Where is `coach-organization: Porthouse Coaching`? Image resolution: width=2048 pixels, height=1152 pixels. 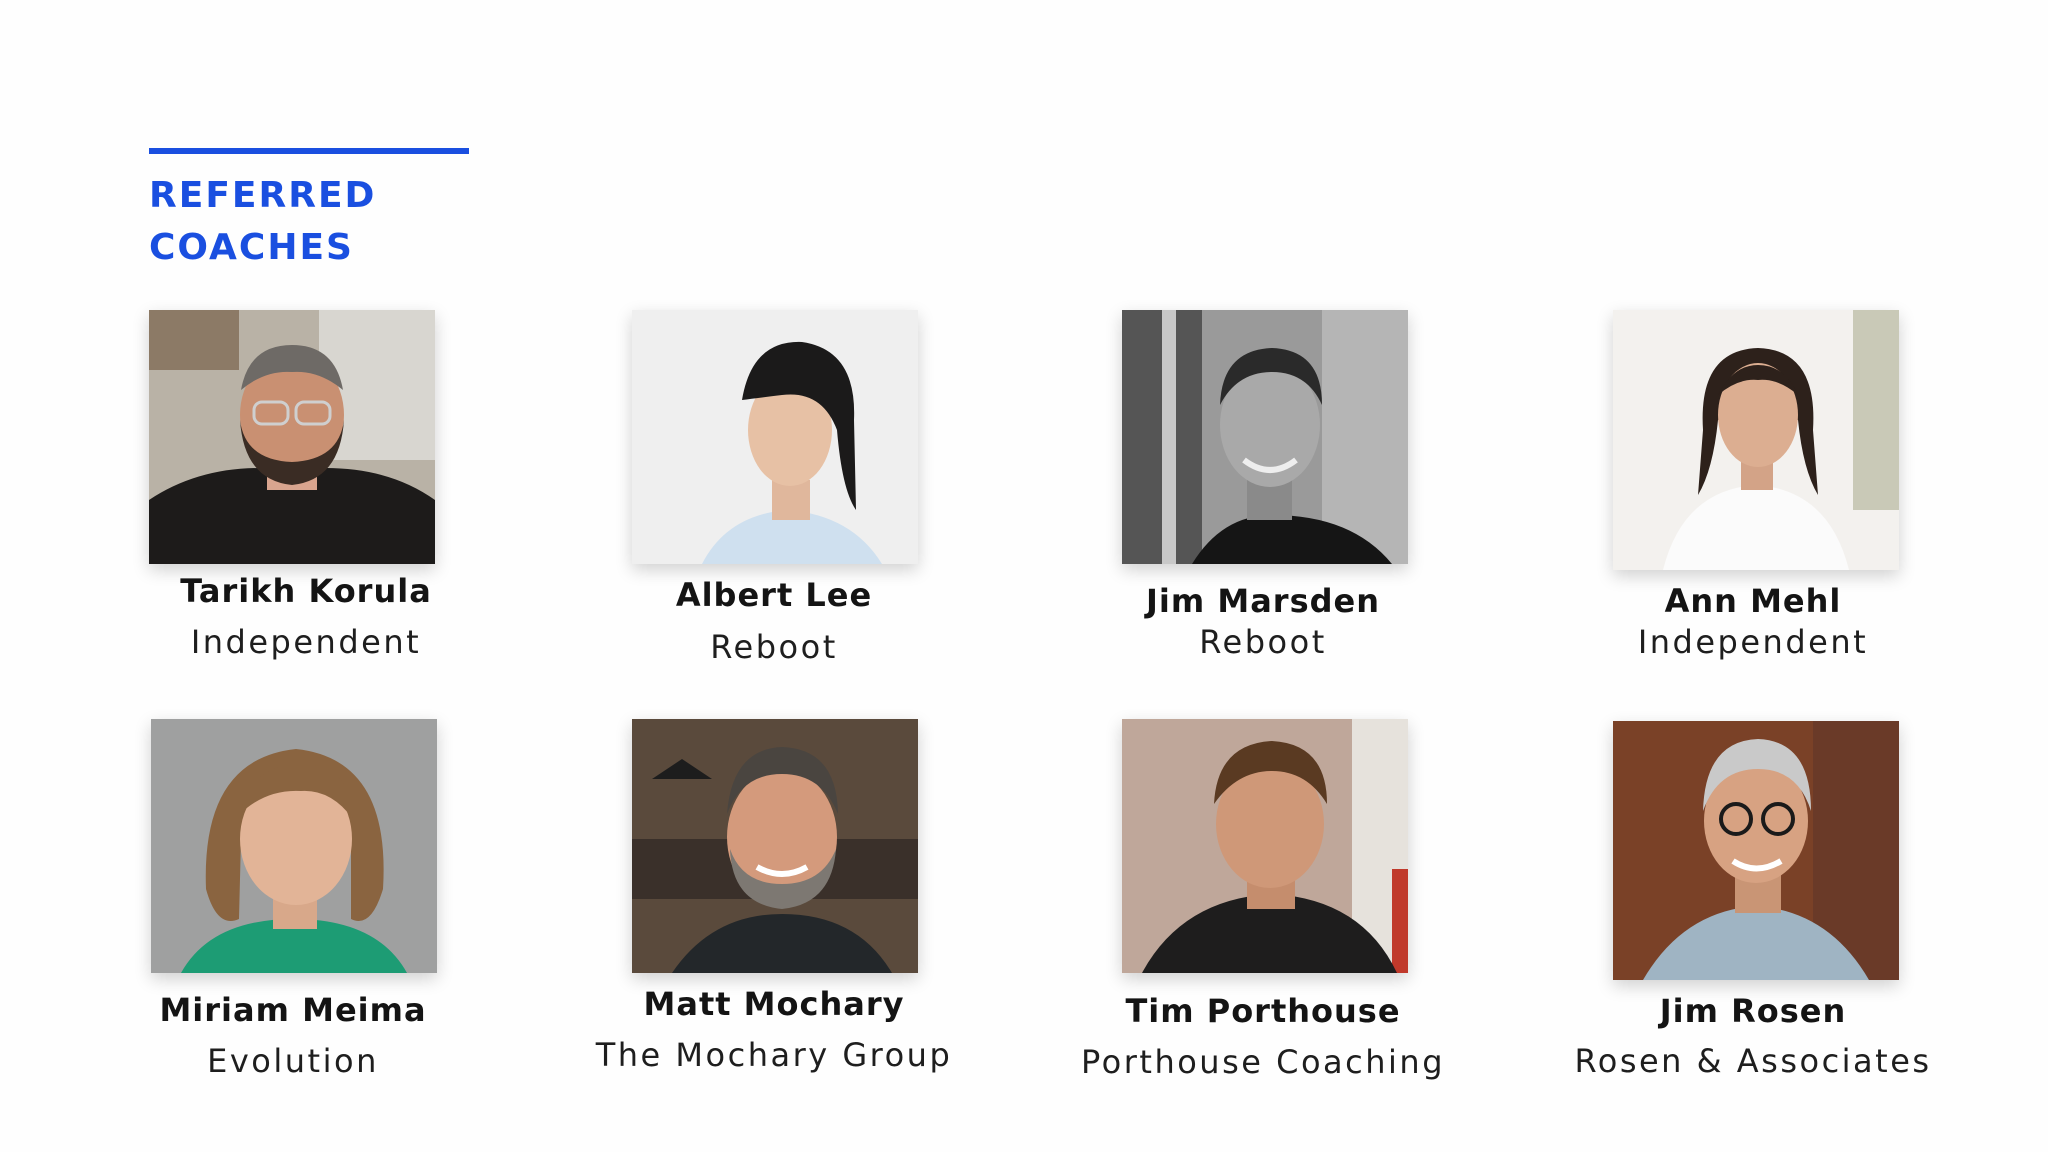
coach-organization: Porthouse Coaching is located at coordinates (1263, 1062).